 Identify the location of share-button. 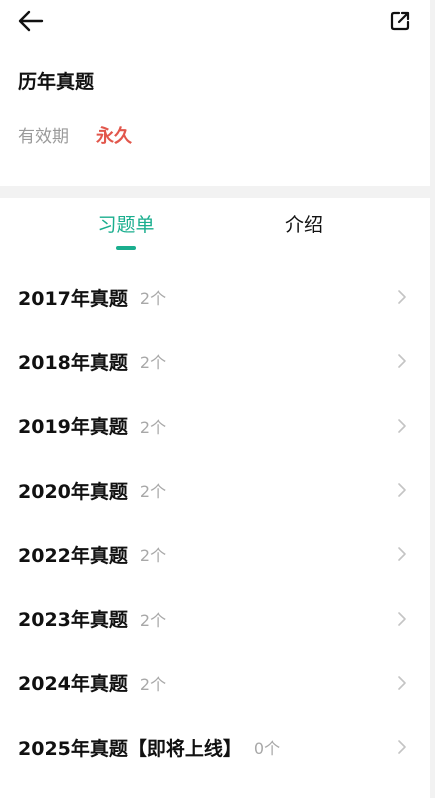
(400, 21).